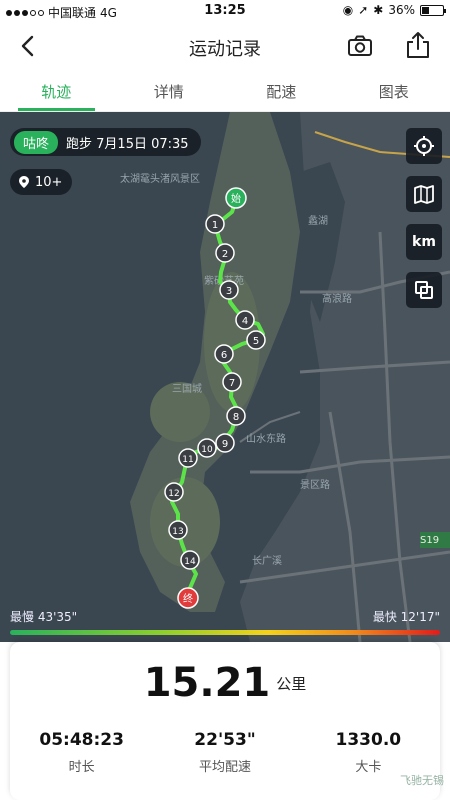 The height and width of the screenshot is (800, 450). I want to click on svg-text: 2, so click(225, 254).